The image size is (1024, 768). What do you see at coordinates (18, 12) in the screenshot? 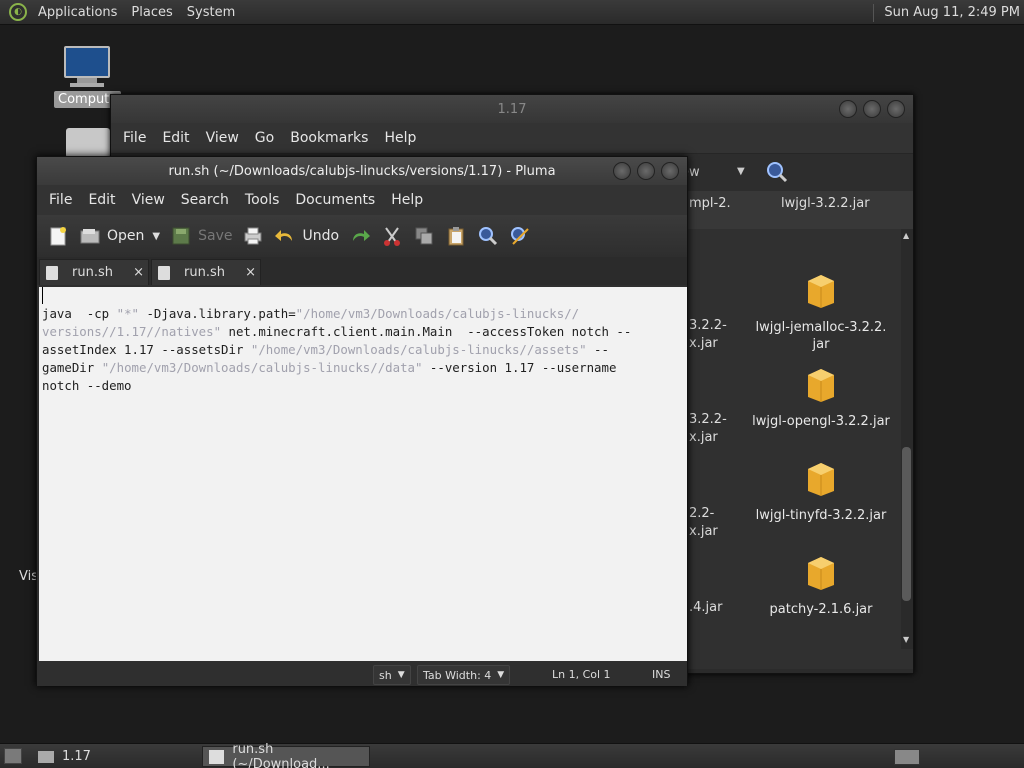
I see `mate-logo-icon: ◐` at bounding box center [18, 12].